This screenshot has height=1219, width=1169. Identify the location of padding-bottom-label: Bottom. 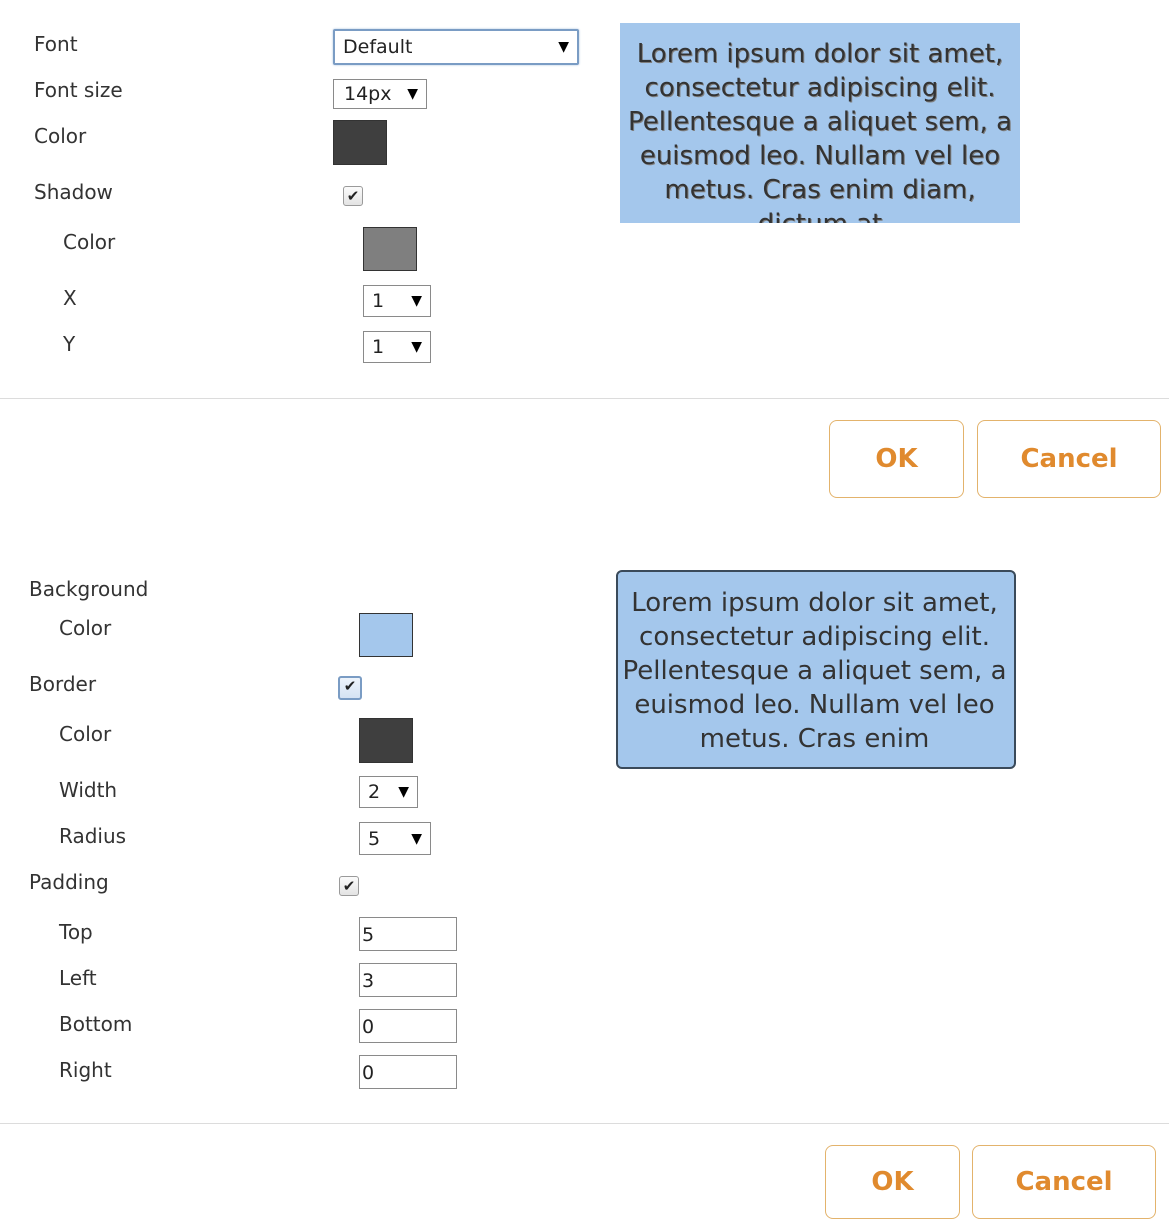
(96, 1024).